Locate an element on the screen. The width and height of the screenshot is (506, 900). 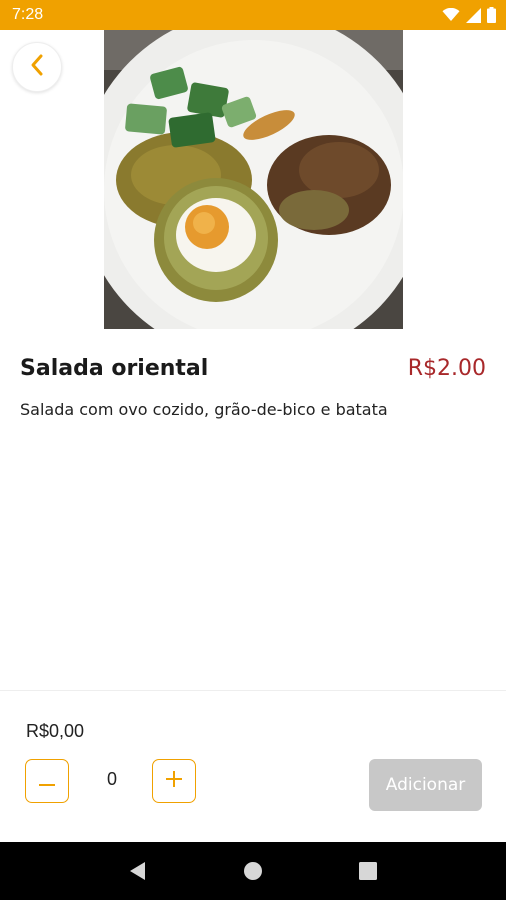
increment-button is located at coordinates (174, 781).